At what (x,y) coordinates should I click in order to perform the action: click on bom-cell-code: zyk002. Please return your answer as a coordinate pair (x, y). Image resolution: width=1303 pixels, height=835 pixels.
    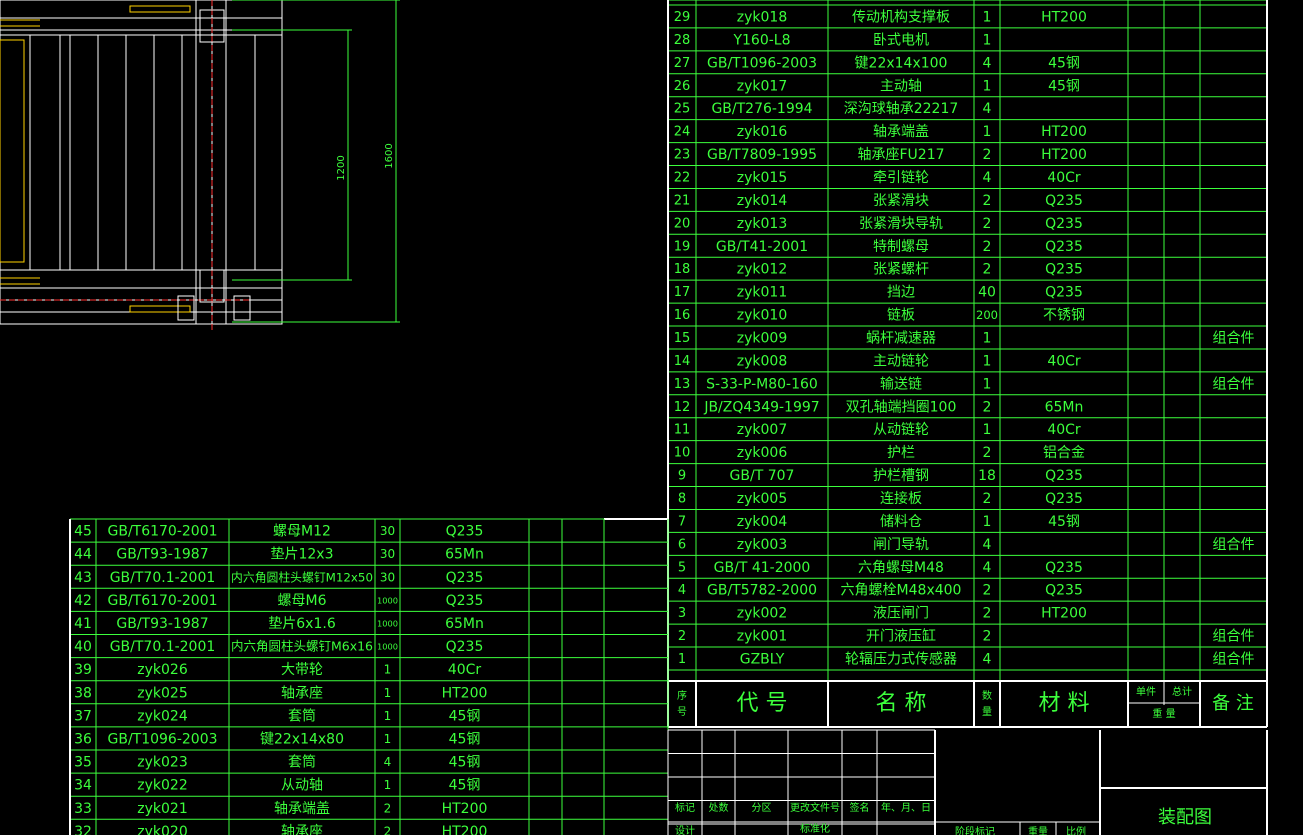
    Looking at the image, I should click on (762, 614).